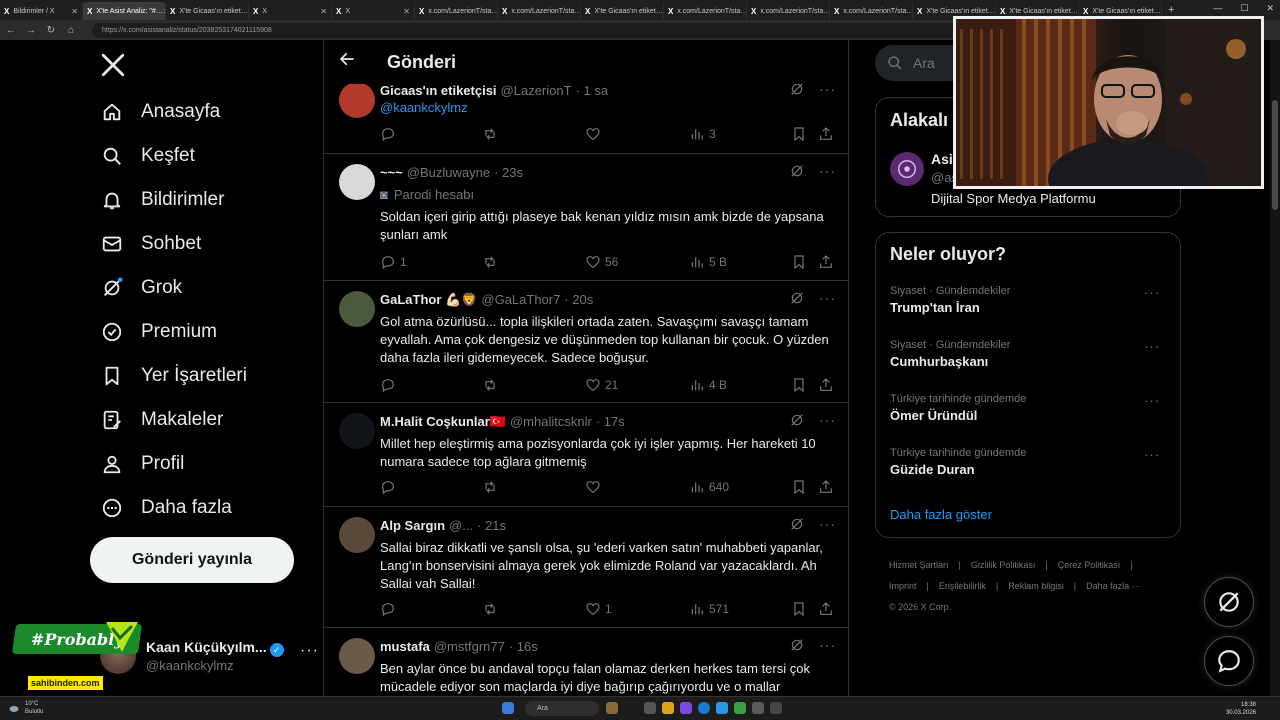 The height and width of the screenshot is (720, 1280). What do you see at coordinates (601, 385) in the screenshot?
I see `like-button: 21` at bounding box center [601, 385].